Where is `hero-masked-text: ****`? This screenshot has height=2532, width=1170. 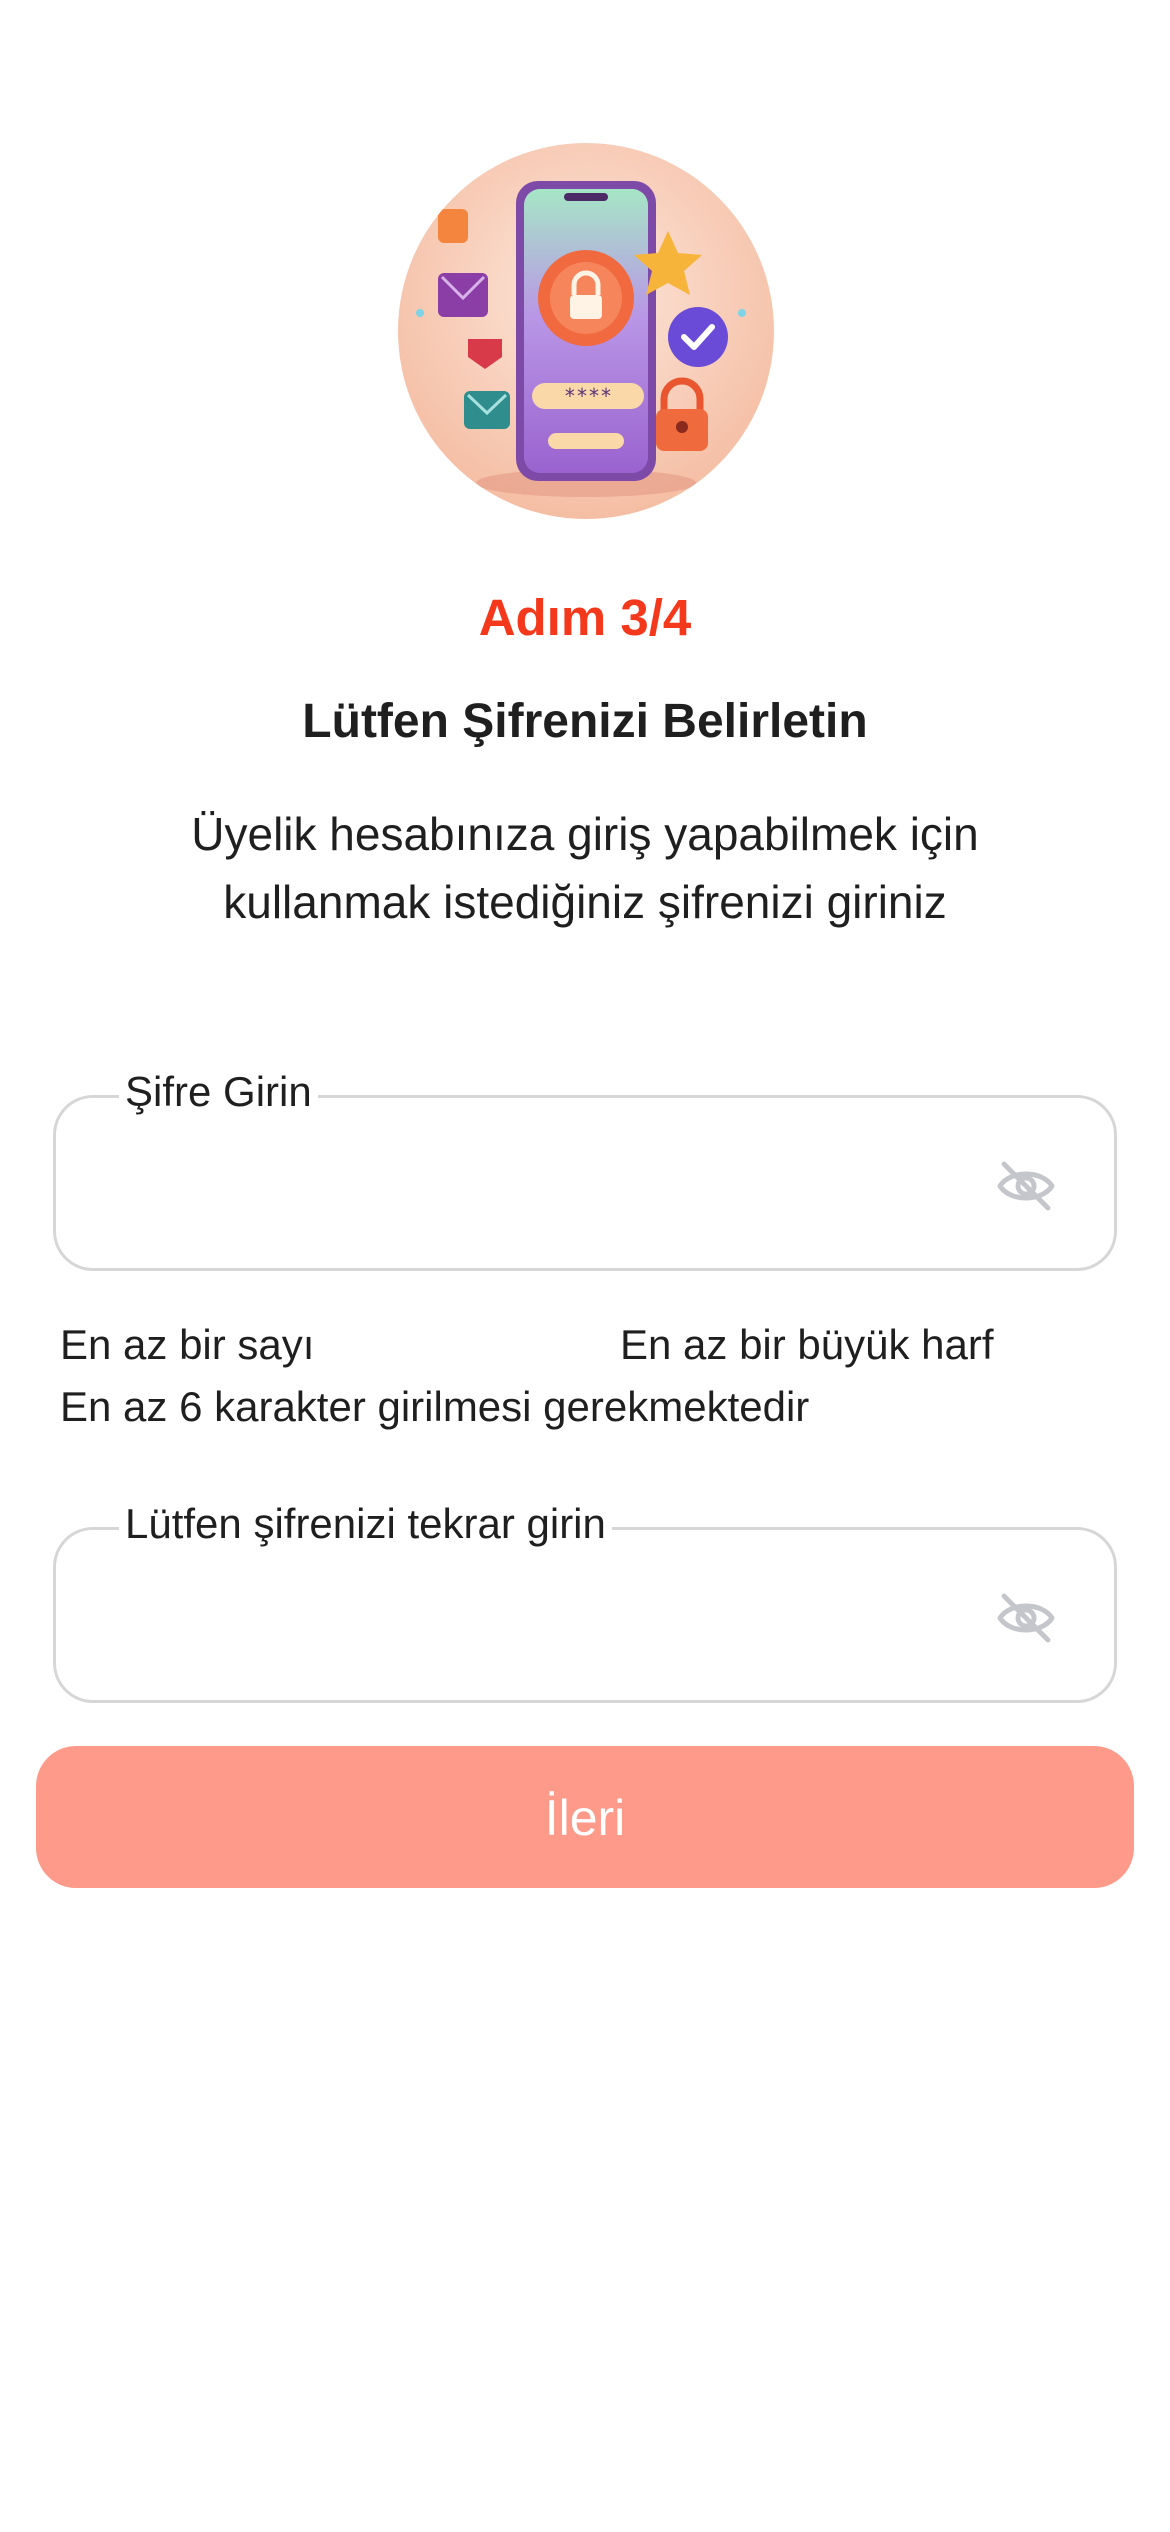 hero-masked-text: **** is located at coordinates (588, 396).